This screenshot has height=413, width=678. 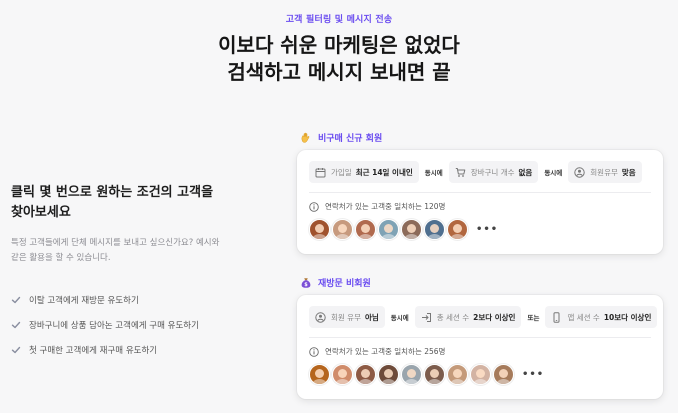 I want to click on filter-chip-label: 총 세션 수, so click(x=453, y=317).